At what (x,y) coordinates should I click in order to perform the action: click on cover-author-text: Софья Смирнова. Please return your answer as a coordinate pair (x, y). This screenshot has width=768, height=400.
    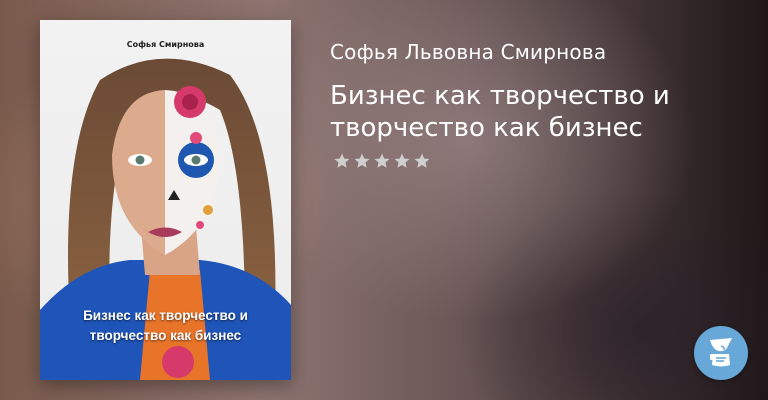
    Looking at the image, I should click on (165, 44).